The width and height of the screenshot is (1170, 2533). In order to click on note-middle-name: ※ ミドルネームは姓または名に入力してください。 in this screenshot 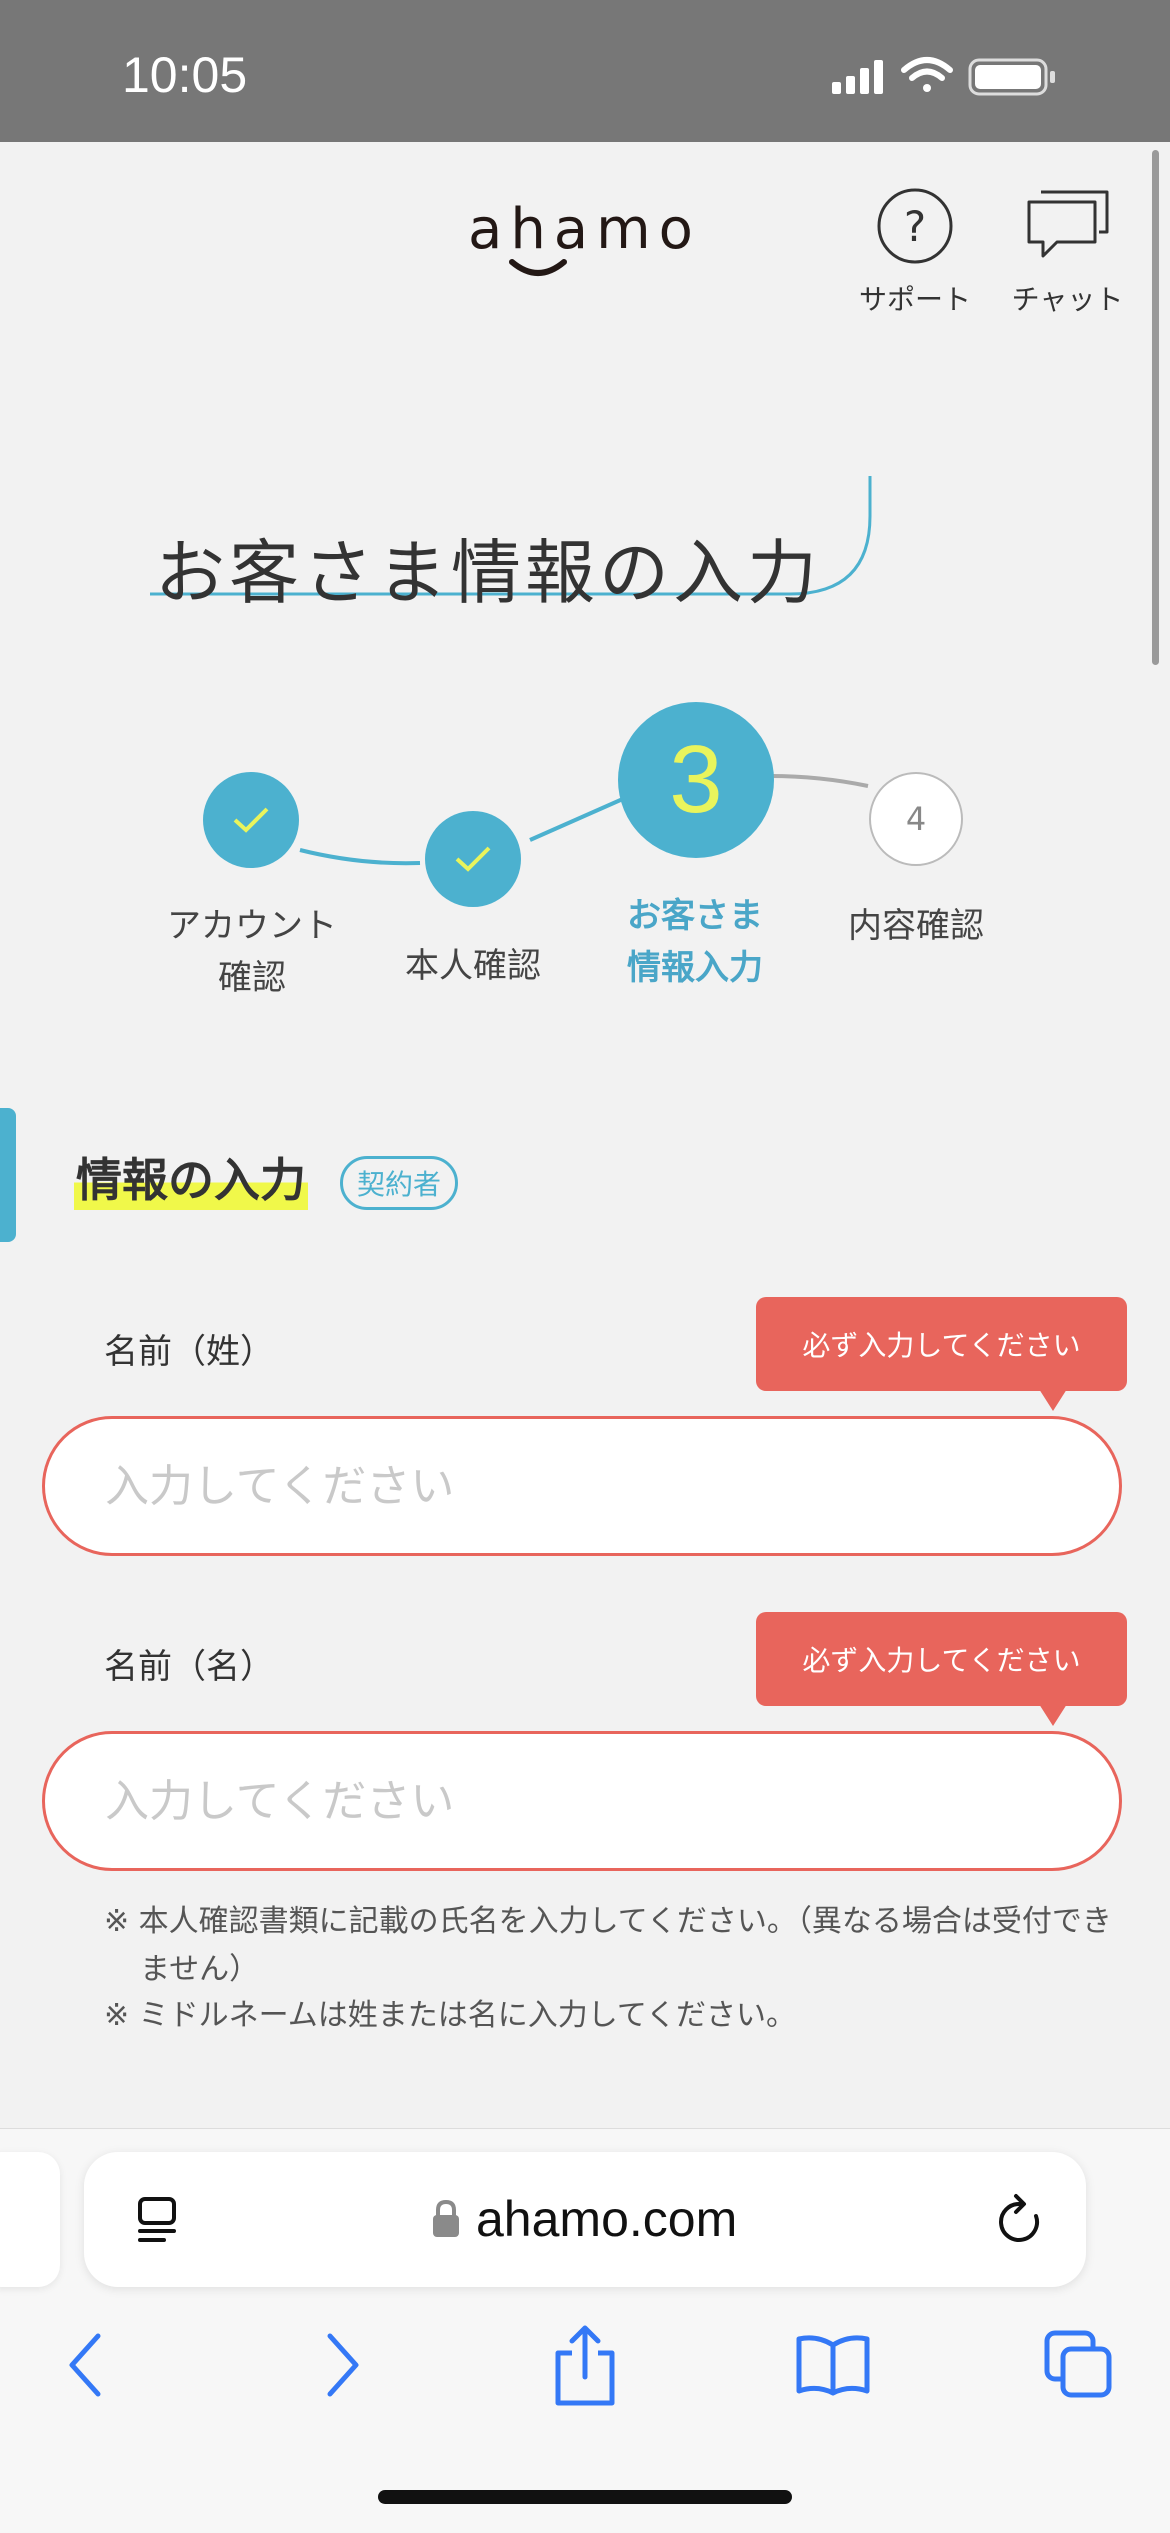, I will do `click(450, 2015)`.